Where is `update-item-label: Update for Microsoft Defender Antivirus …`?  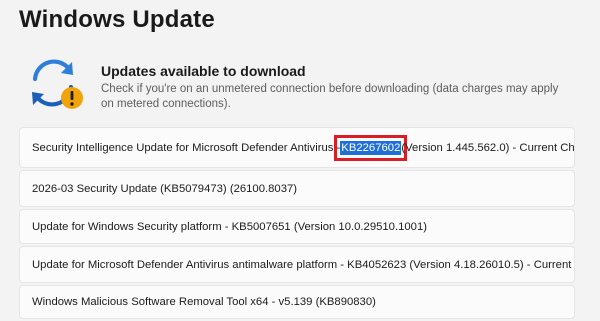
update-item-label: Update for Microsoft Defender Antivirus … is located at coordinates (303, 264).